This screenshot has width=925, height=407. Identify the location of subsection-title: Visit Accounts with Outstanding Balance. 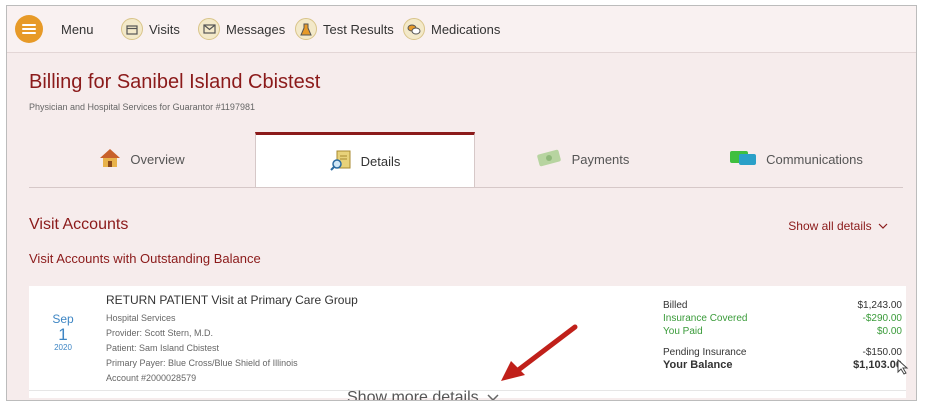
(145, 258).